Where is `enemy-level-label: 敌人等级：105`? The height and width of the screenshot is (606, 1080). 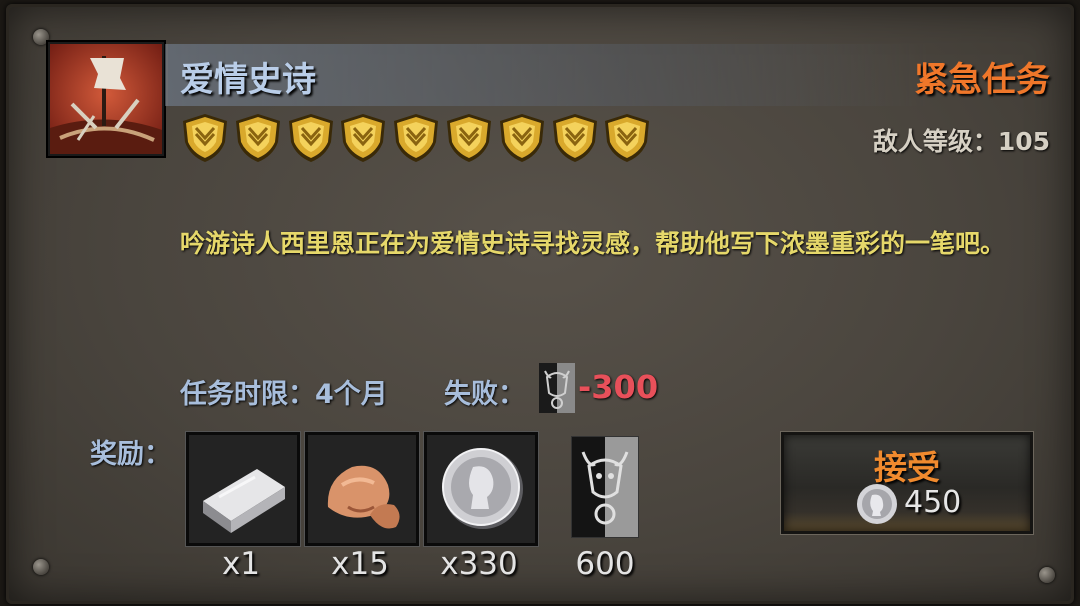
enemy-level-label: 敌人等级：105 is located at coordinates (961, 141).